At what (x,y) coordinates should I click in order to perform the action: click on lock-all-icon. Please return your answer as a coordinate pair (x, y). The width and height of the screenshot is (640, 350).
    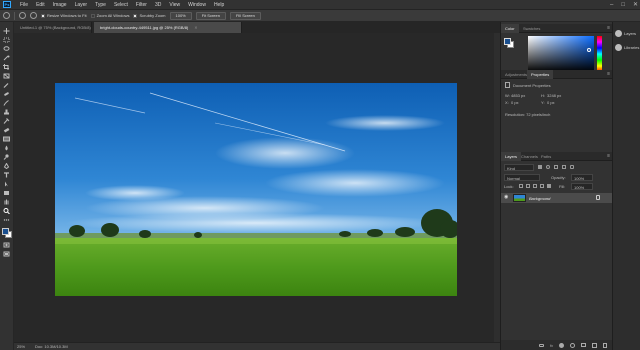
    Looking at the image, I should click on (549, 186).